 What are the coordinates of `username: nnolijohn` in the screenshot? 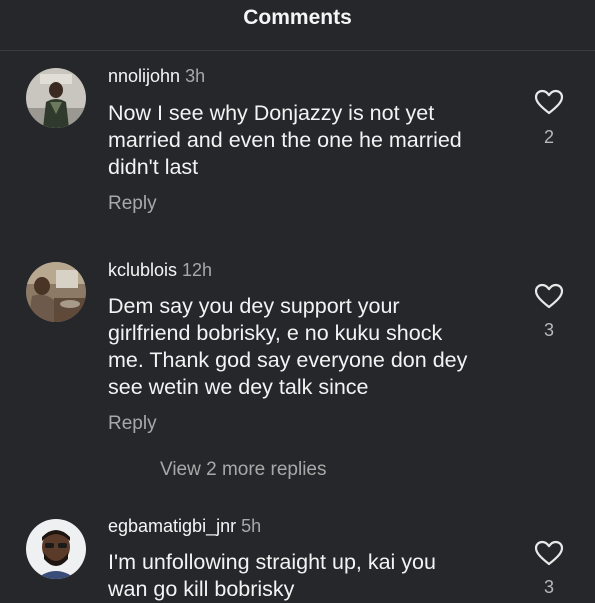 It's located at (144, 76).